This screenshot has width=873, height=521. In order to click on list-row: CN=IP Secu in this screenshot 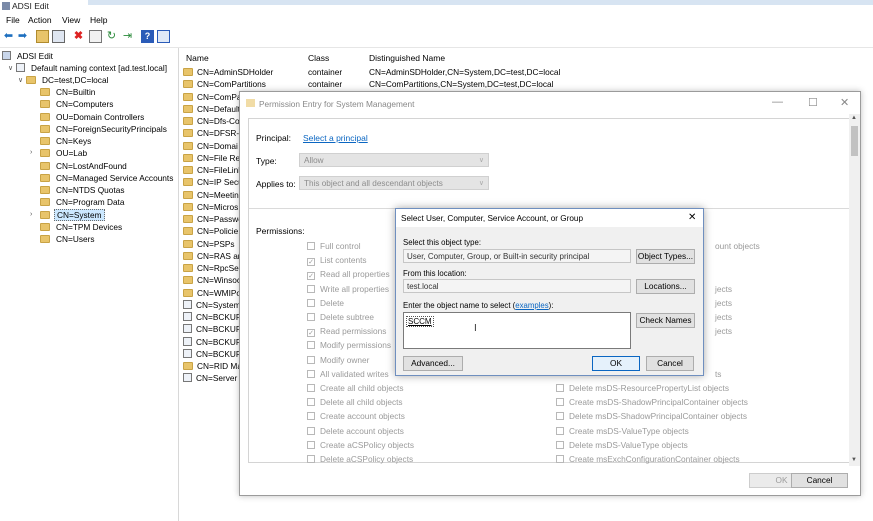, I will do `click(213, 183)`.